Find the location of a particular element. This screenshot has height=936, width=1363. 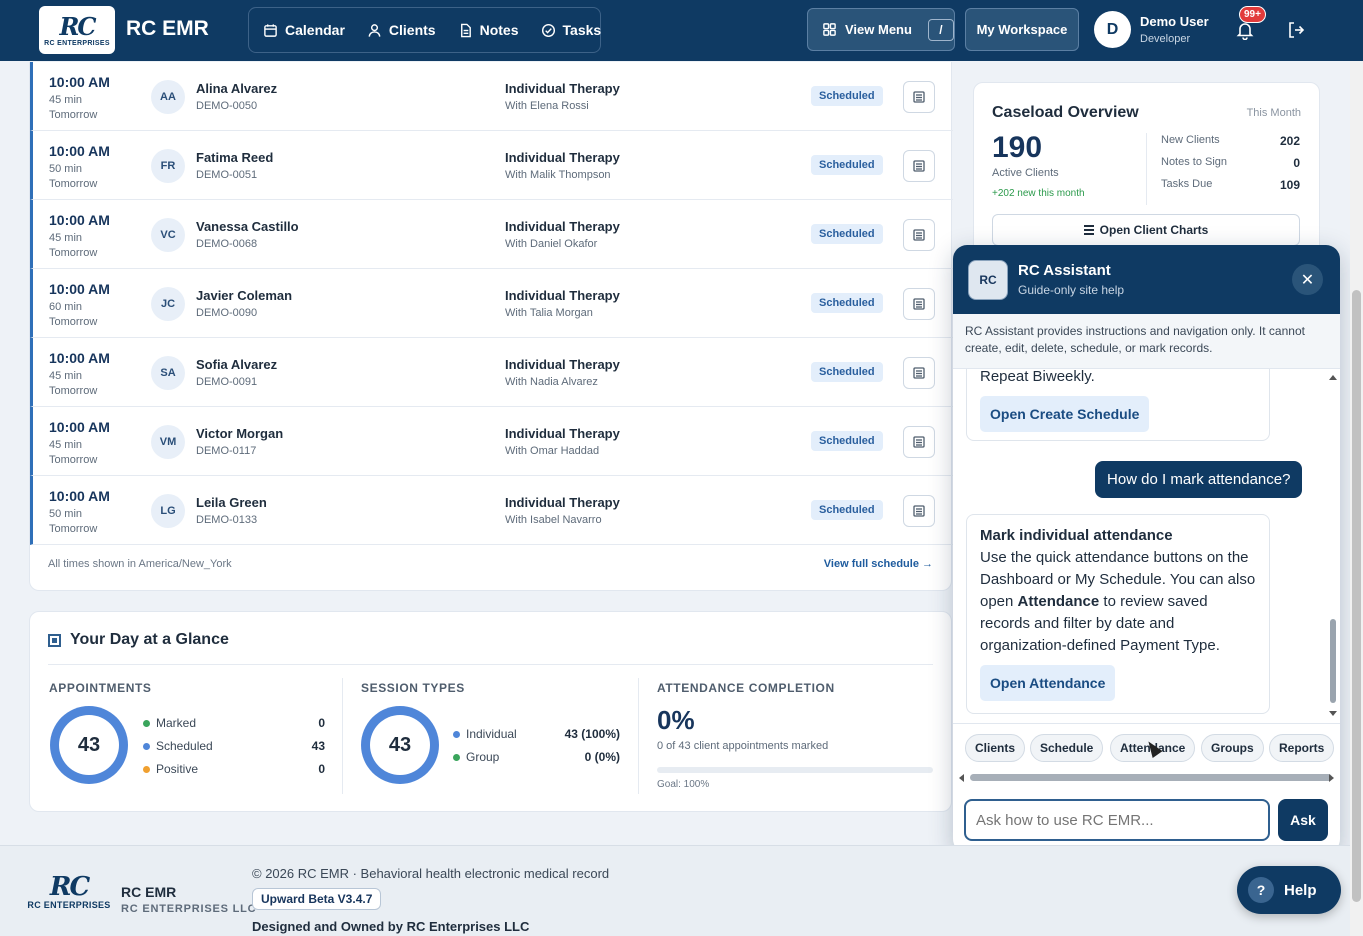

help-button: ? Help is located at coordinates (1289, 890).